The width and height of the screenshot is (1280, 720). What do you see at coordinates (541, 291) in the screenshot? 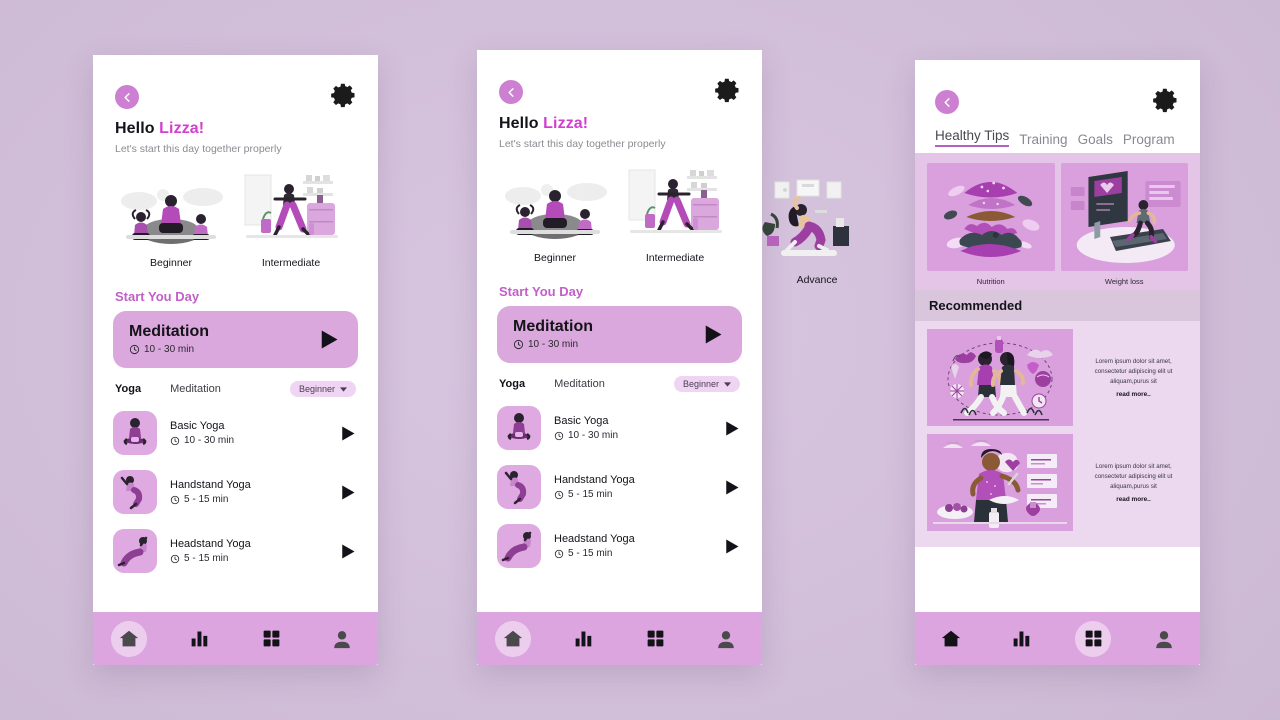
I see `section-title-start-your-day: Start You Day` at bounding box center [541, 291].